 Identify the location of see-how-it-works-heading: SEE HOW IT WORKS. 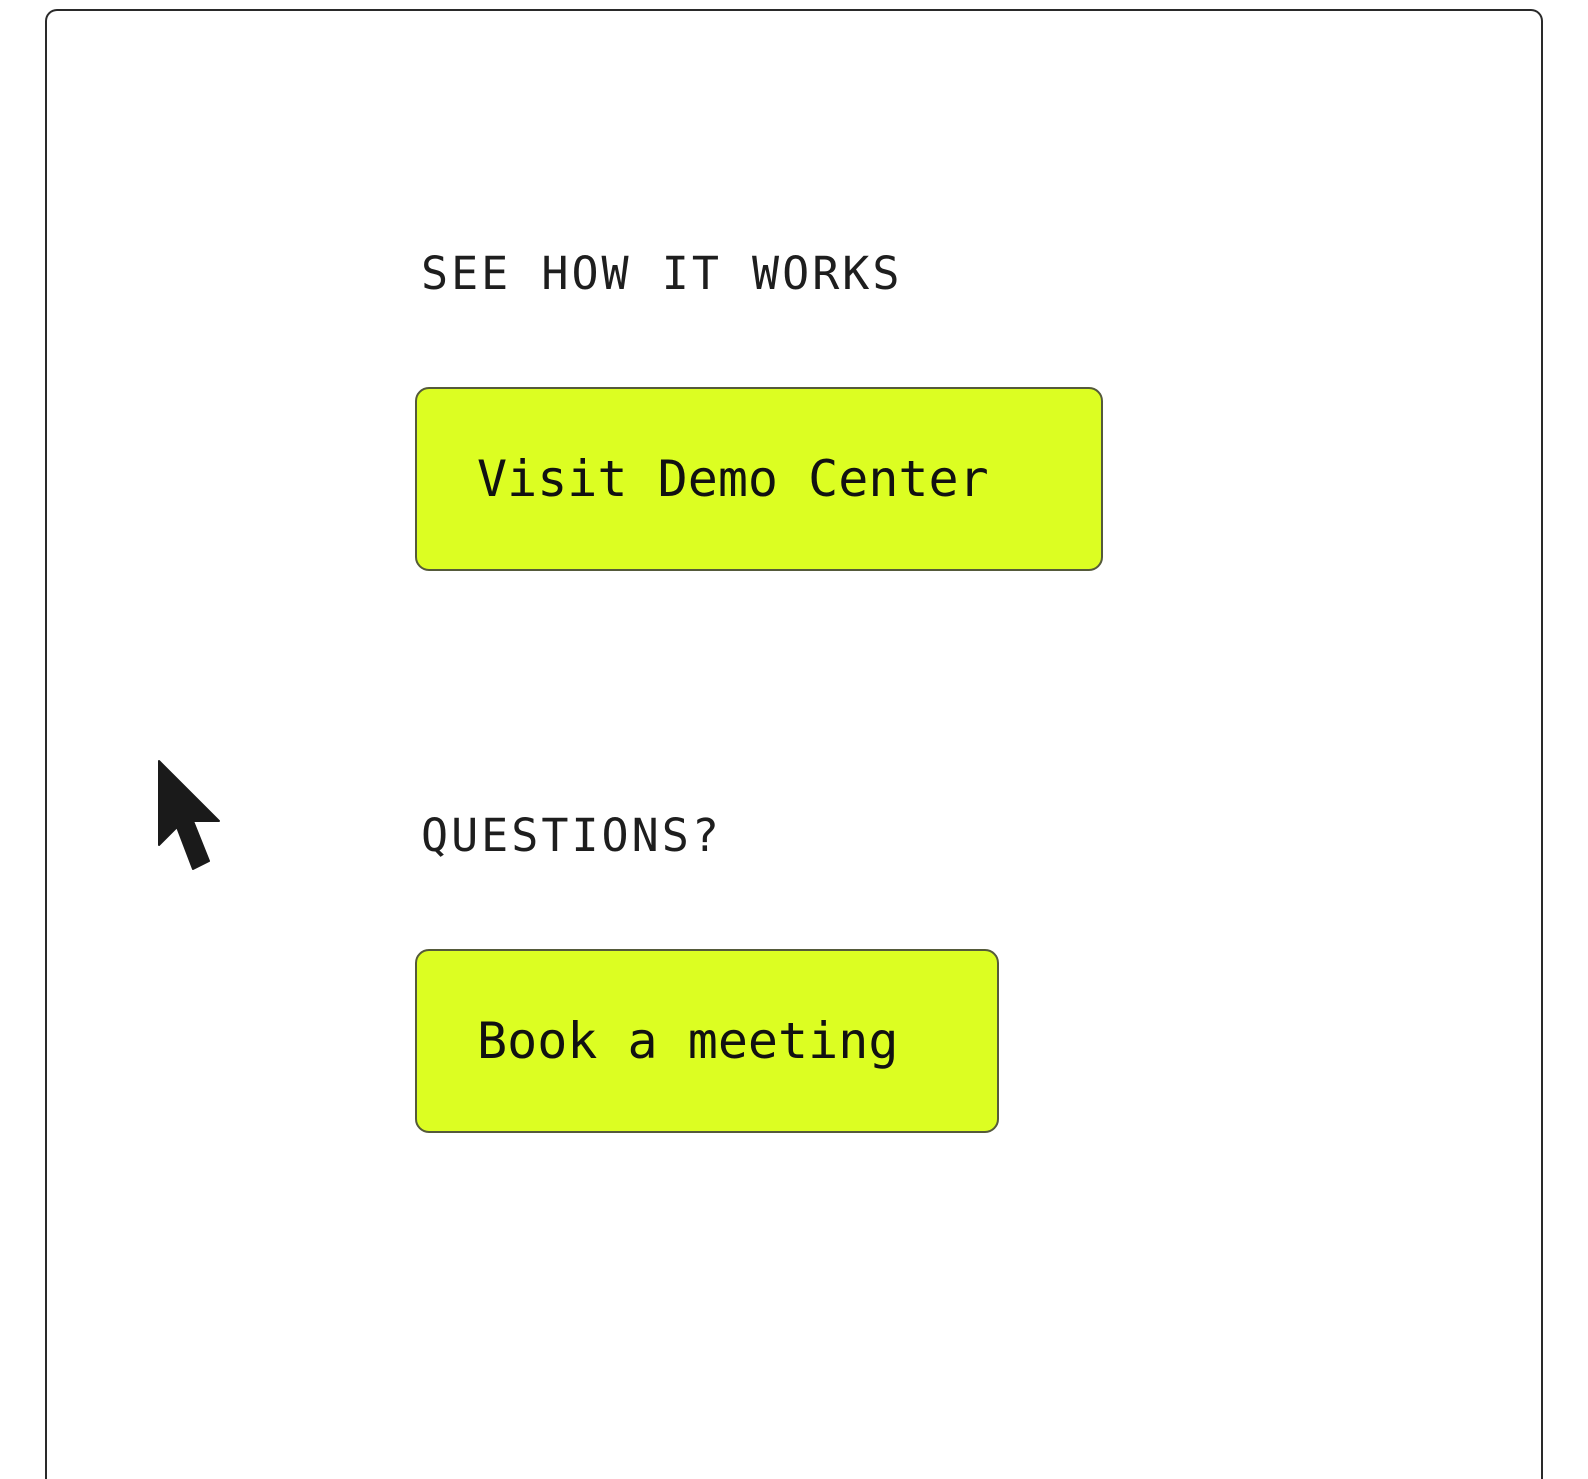
(662, 273).